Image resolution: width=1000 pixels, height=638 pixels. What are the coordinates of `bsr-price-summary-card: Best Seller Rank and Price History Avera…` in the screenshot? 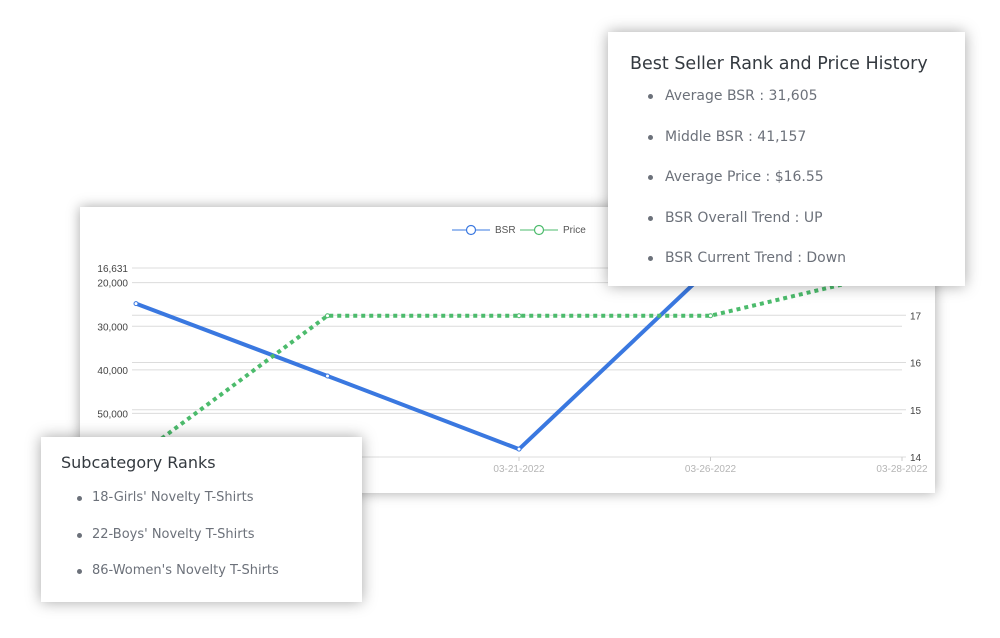 It's located at (786, 159).